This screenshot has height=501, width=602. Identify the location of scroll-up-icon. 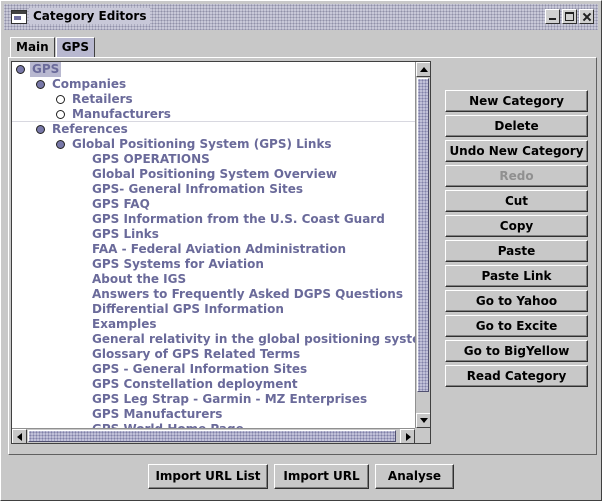
(423, 69).